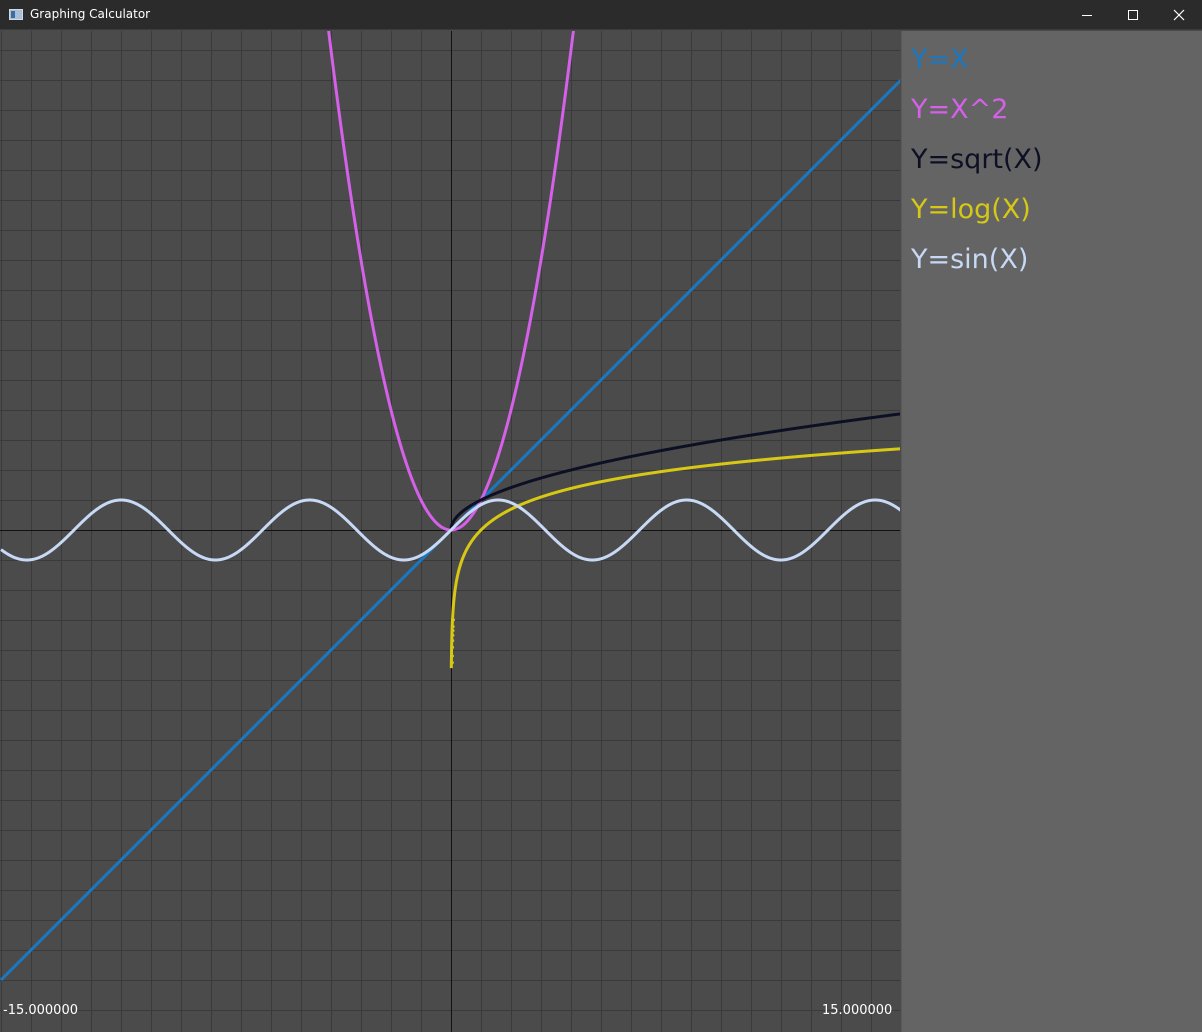 This screenshot has height=1032, width=1202. Describe the element at coordinates (857, 1010) in the screenshot. I see `x-max-label: 15.000000` at that location.